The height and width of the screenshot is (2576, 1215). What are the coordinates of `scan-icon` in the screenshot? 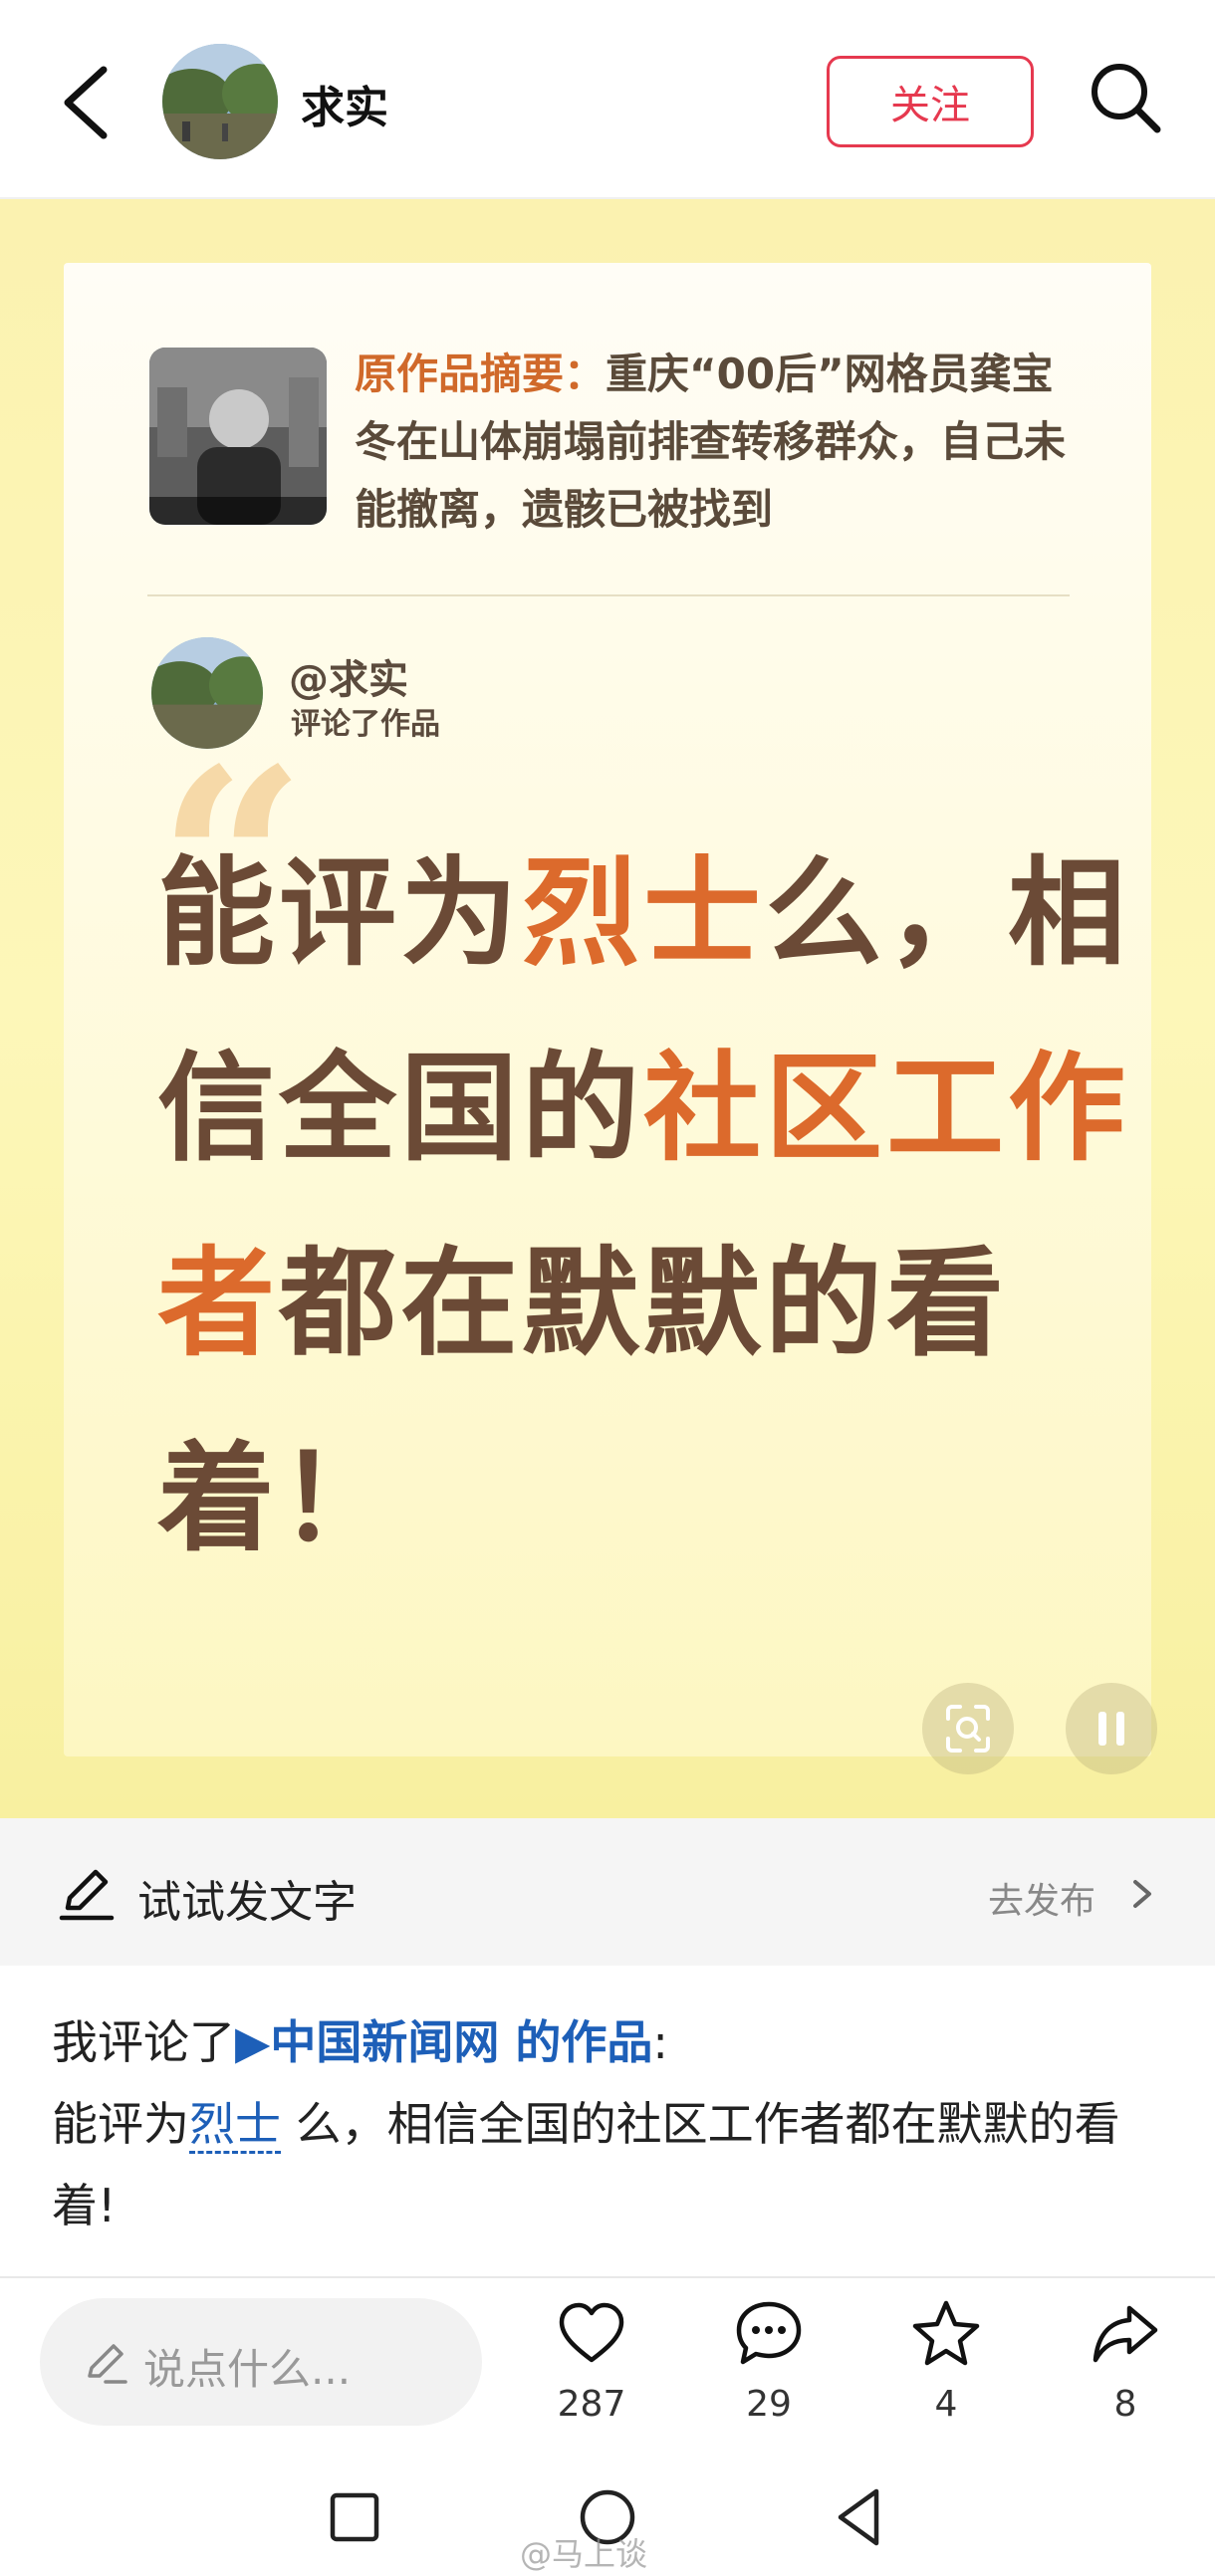 It's located at (968, 1729).